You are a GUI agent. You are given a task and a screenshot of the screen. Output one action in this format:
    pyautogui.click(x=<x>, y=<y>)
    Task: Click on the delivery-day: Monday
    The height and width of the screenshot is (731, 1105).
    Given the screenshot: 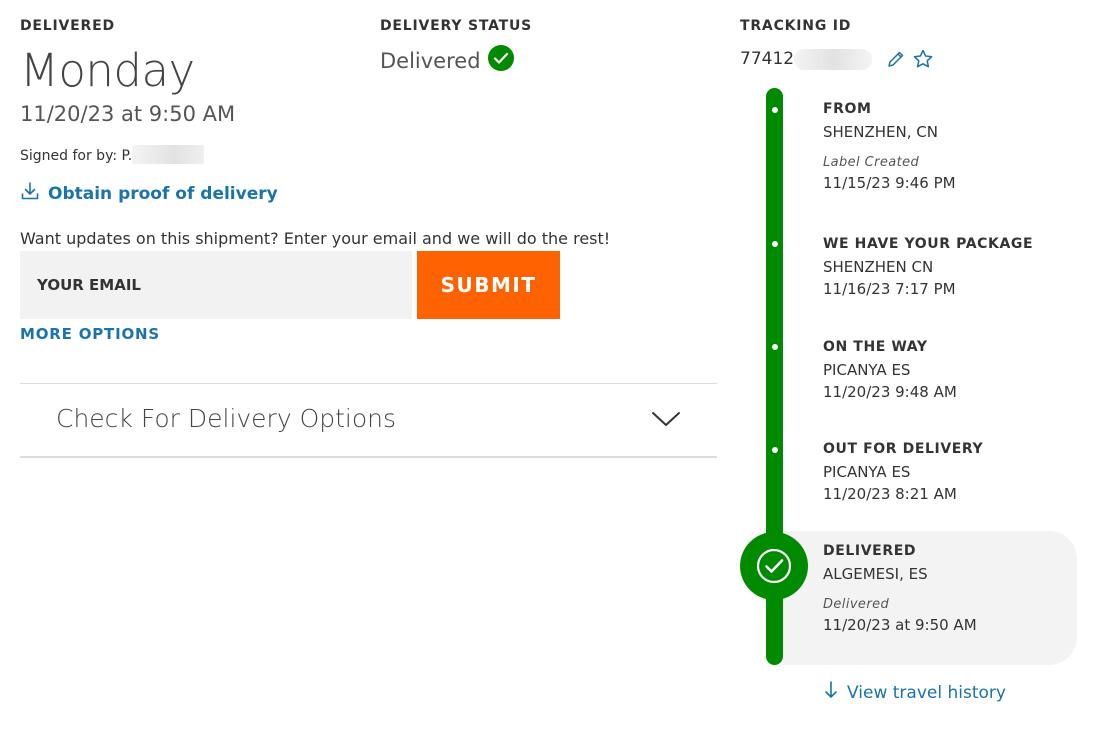 What is the action you would take?
    pyautogui.click(x=107, y=70)
    